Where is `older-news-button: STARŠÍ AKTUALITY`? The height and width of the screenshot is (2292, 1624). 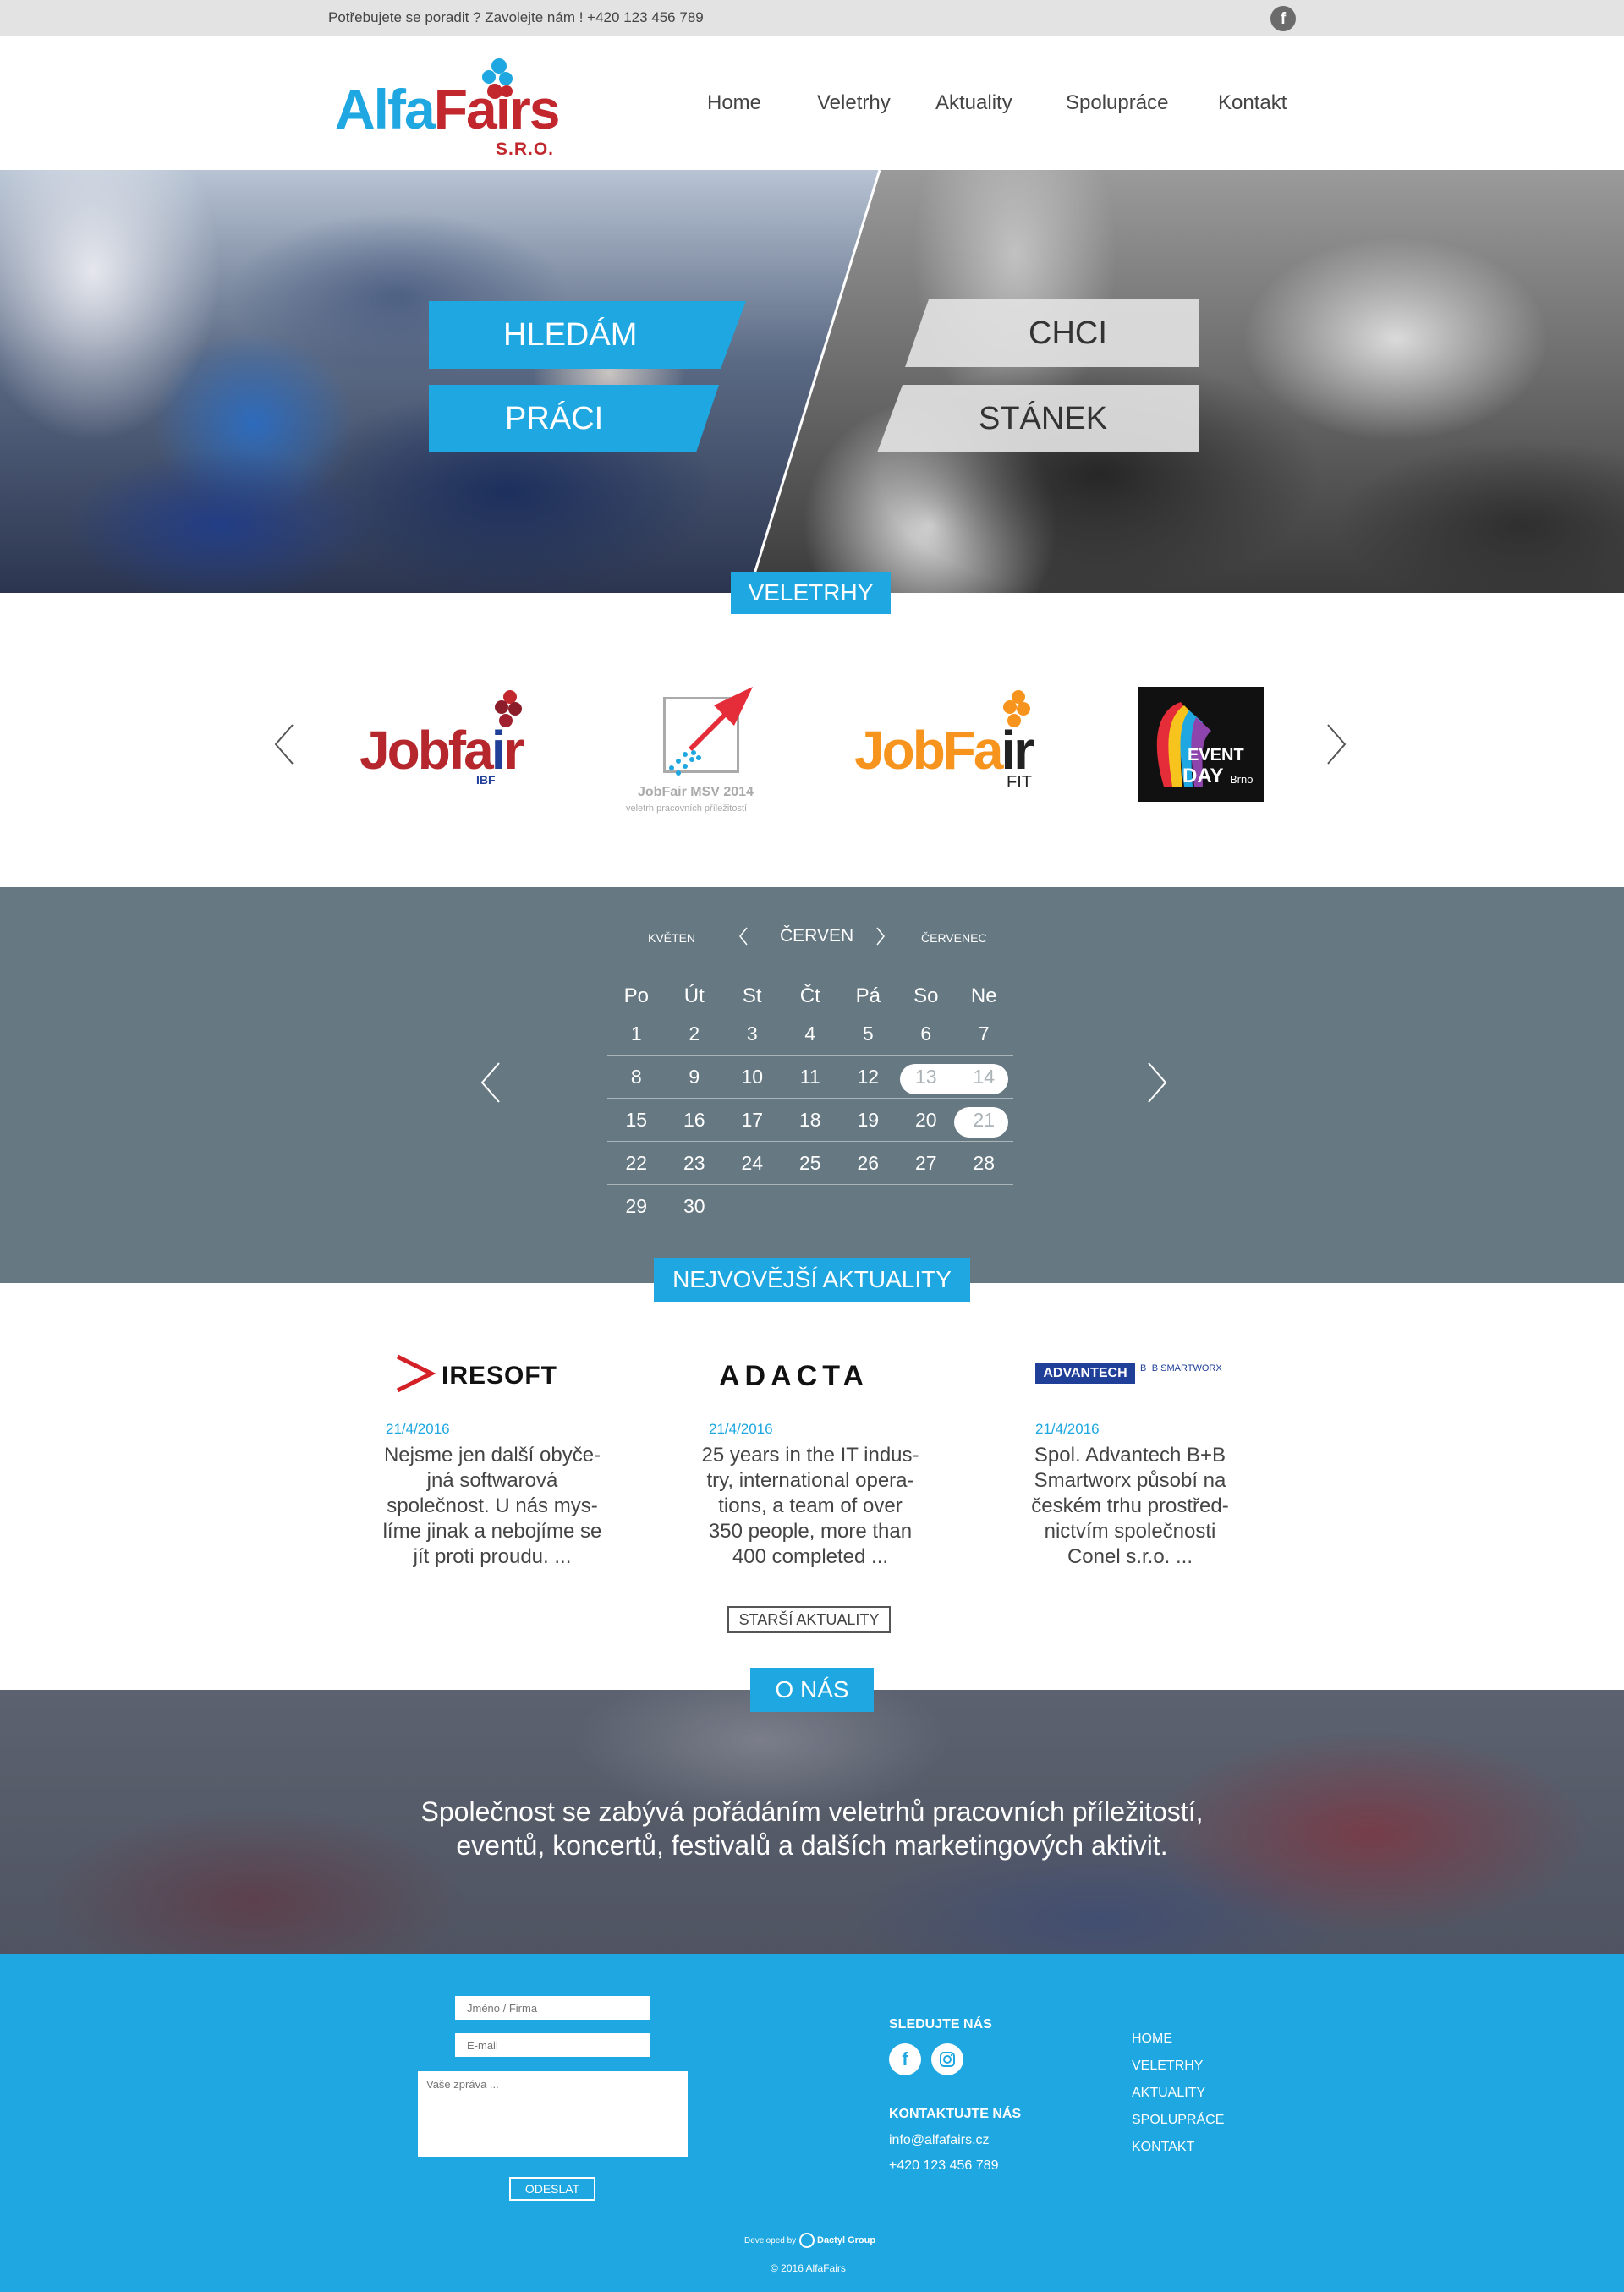
older-news-button: STARŠÍ AKTUALITY is located at coordinates (809, 1619).